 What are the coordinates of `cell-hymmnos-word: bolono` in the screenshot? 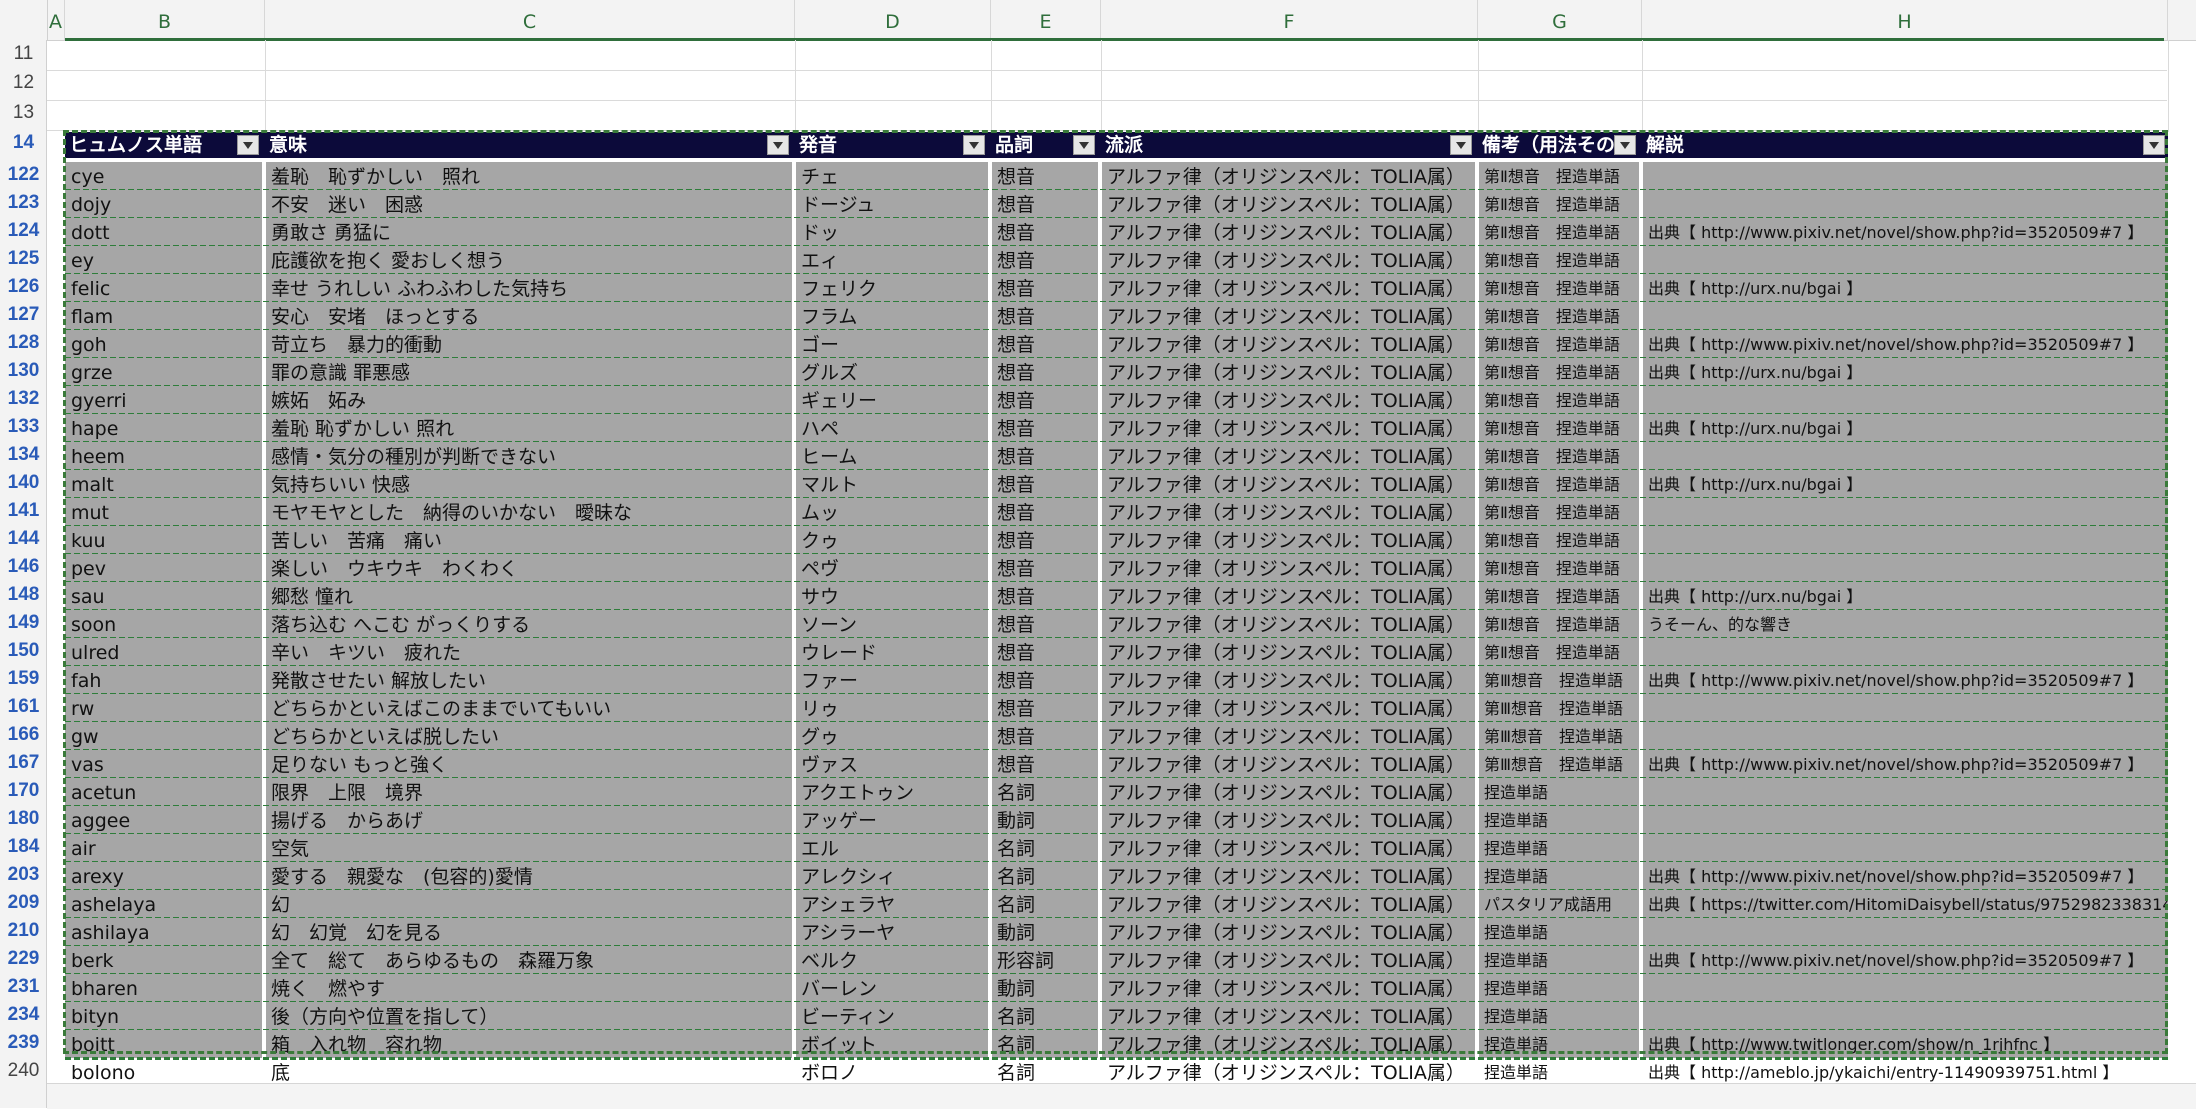 It's located at (165, 1072).